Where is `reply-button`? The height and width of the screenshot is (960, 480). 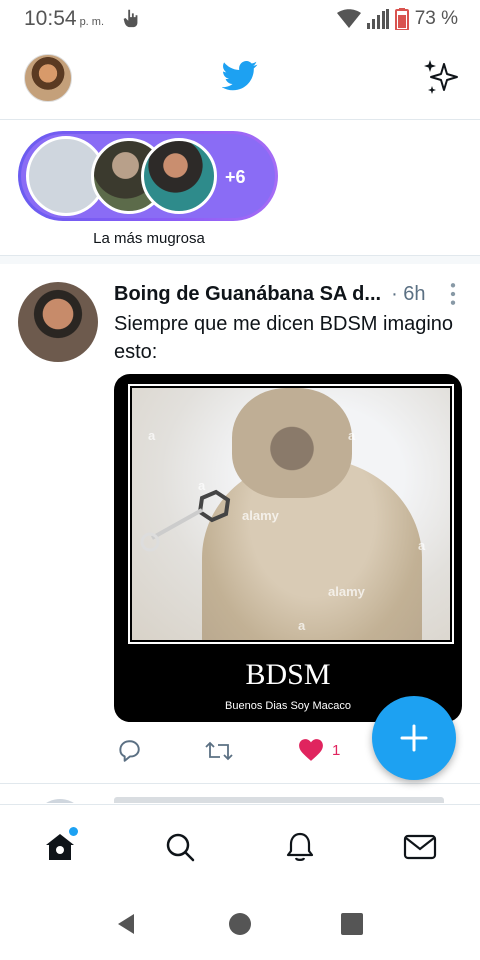 reply-button is located at coordinates (129, 751).